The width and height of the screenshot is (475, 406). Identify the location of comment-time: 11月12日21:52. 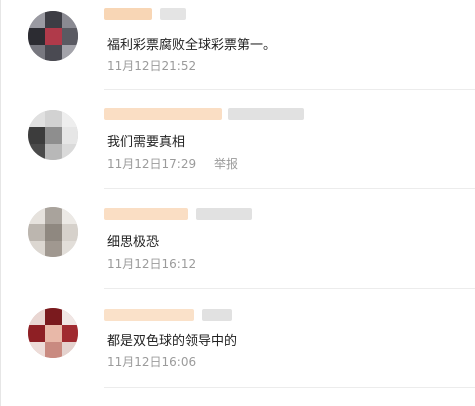
(152, 66).